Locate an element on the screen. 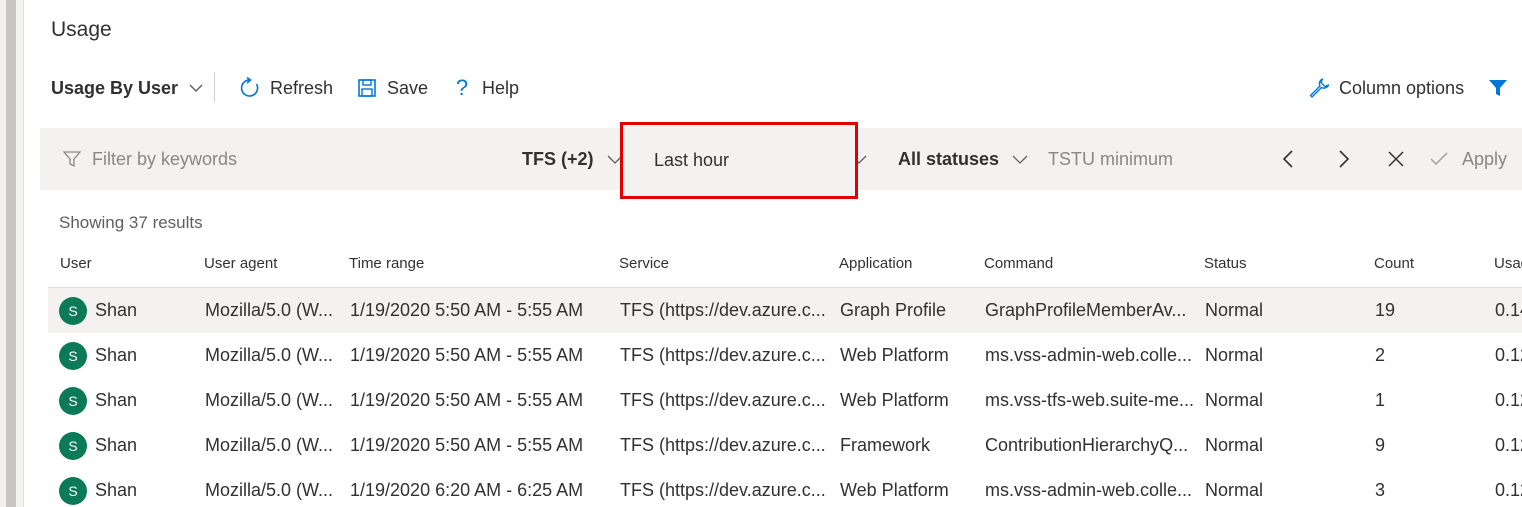 The image size is (1522, 507). filter-toggle-button is located at coordinates (1502, 88).